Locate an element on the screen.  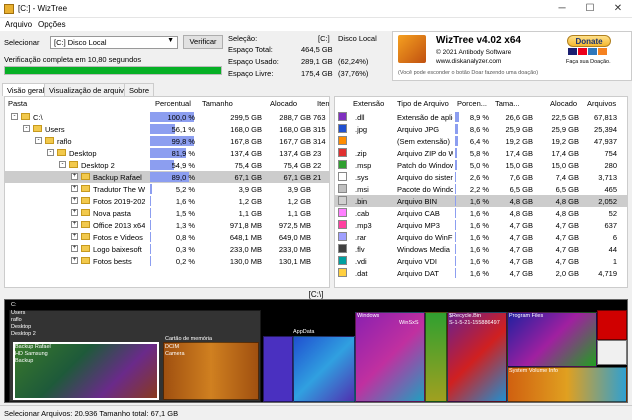
folder-row: + Fotos 2019-202( 1,6 % 1,2 GB 1,2 GB is located at coordinates (167, 201).